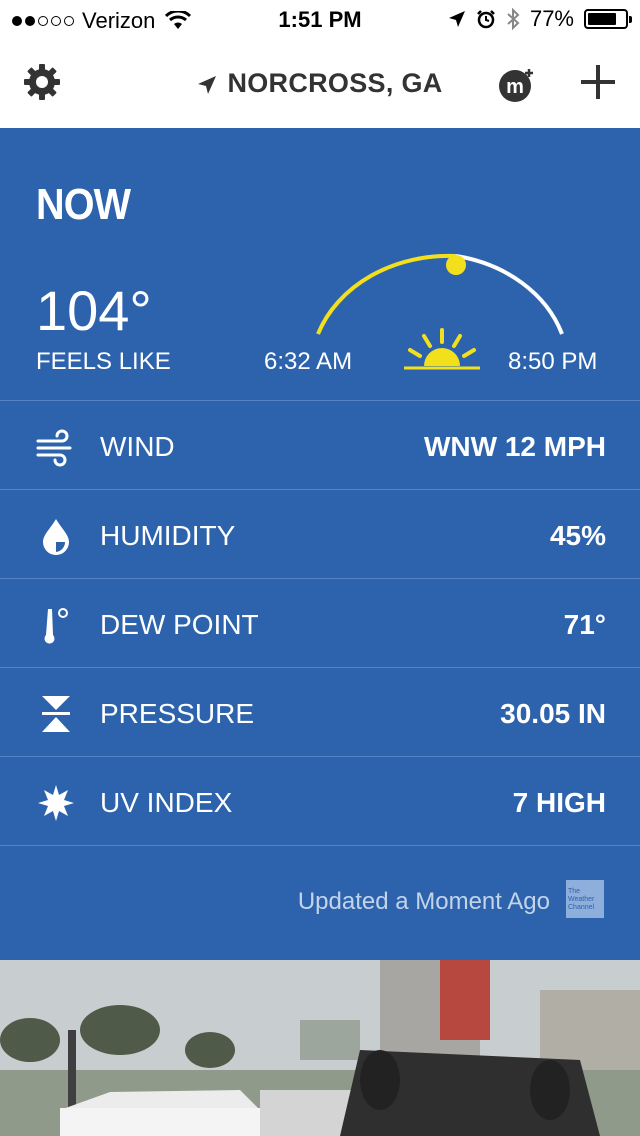 The height and width of the screenshot is (1136, 640). Describe the element at coordinates (54, 448) in the screenshot. I see `wind-icon` at that location.